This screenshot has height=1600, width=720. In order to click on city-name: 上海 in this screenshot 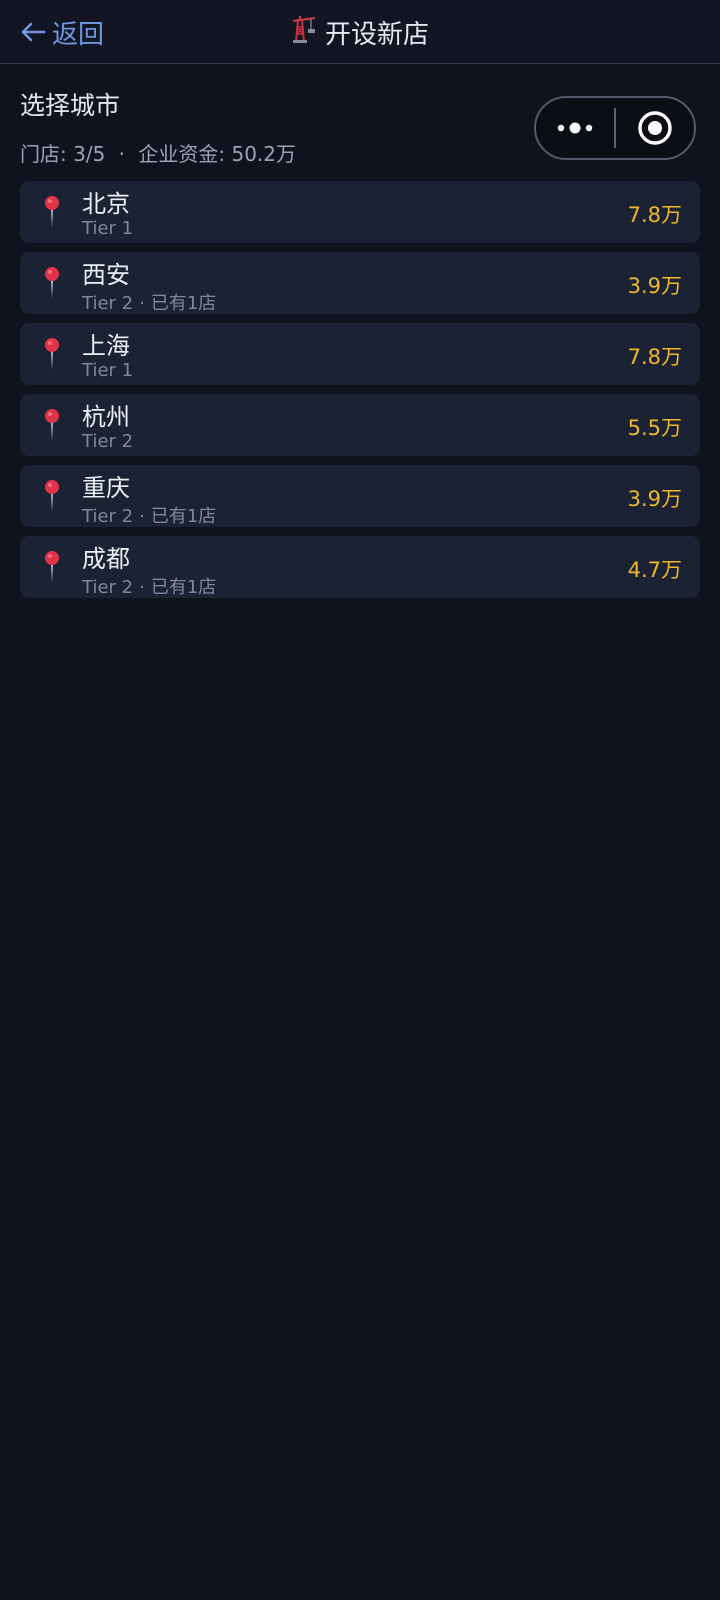, I will do `click(106, 346)`.